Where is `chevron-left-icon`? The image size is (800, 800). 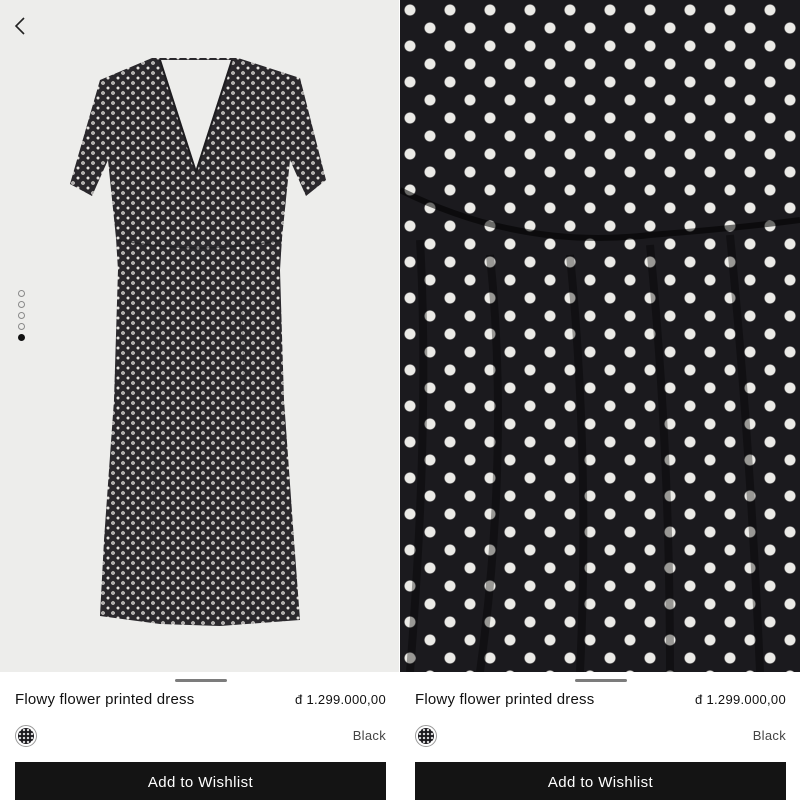
chevron-left-icon is located at coordinates (19, 26).